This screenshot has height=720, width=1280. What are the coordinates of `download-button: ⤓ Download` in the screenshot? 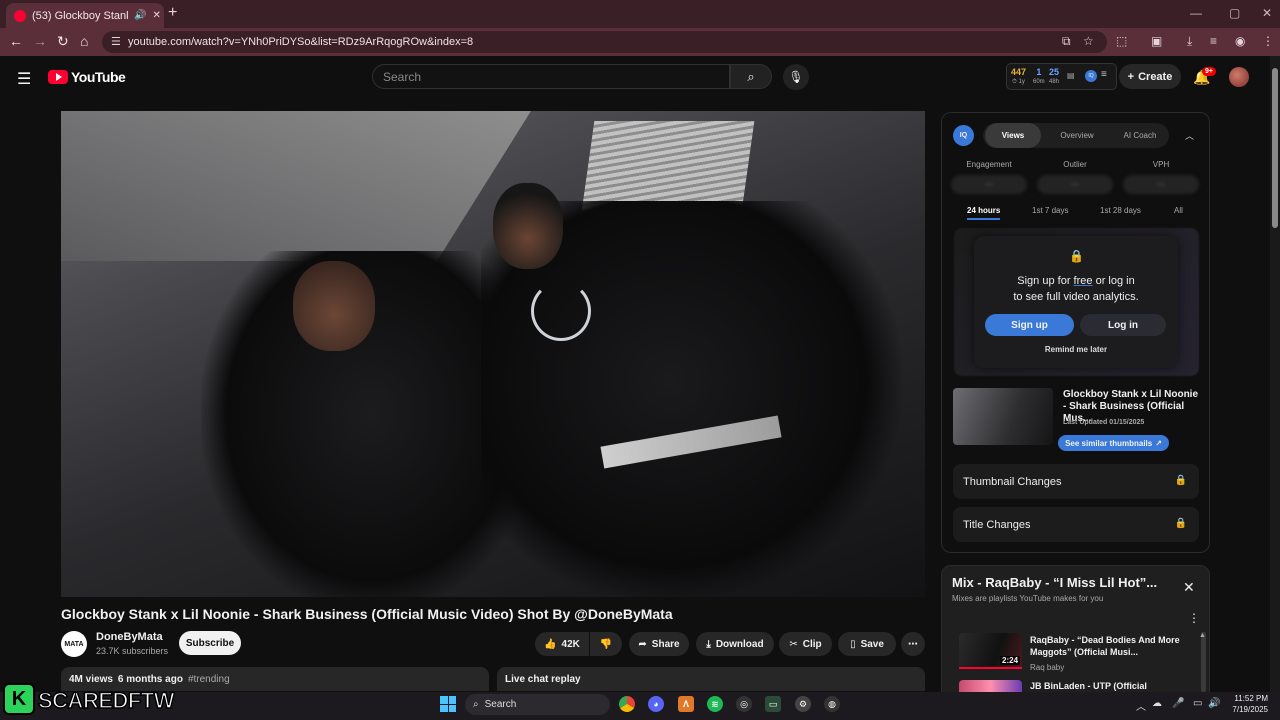 It's located at (735, 644).